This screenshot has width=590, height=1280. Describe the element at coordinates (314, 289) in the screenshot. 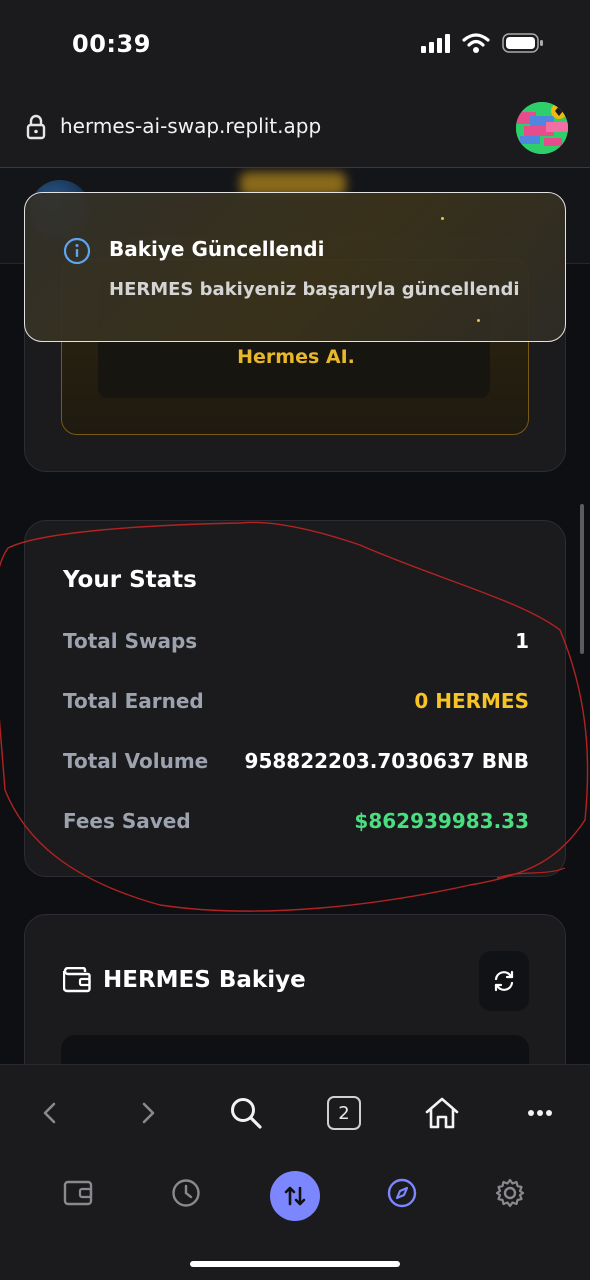

I see `toast-message: HERMES bakiyeniz başarıyla güncellendi` at that location.